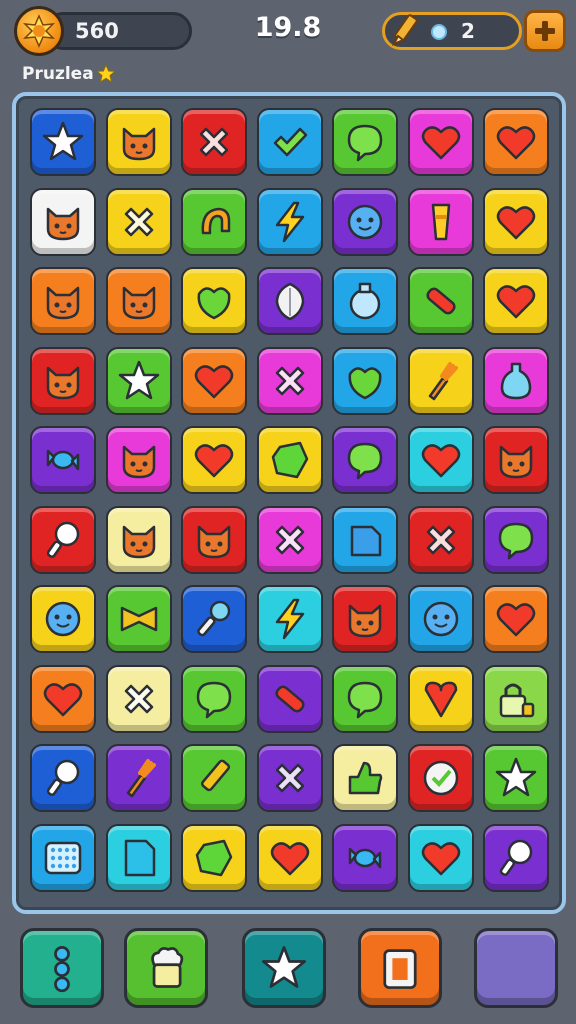 Image resolution: width=576 pixels, height=1024 pixels. I want to click on tile-page, so click(138, 857).